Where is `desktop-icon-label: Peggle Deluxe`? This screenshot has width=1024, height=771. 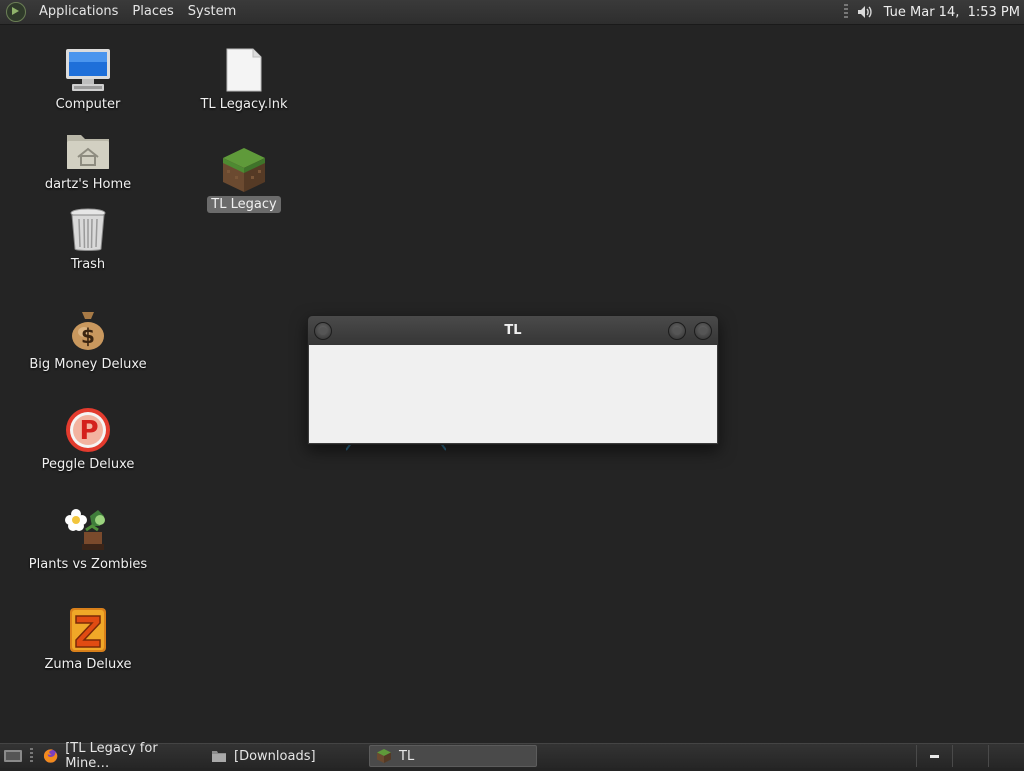
desktop-icon-label: Peggle Deluxe is located at coordinates (88, 464).